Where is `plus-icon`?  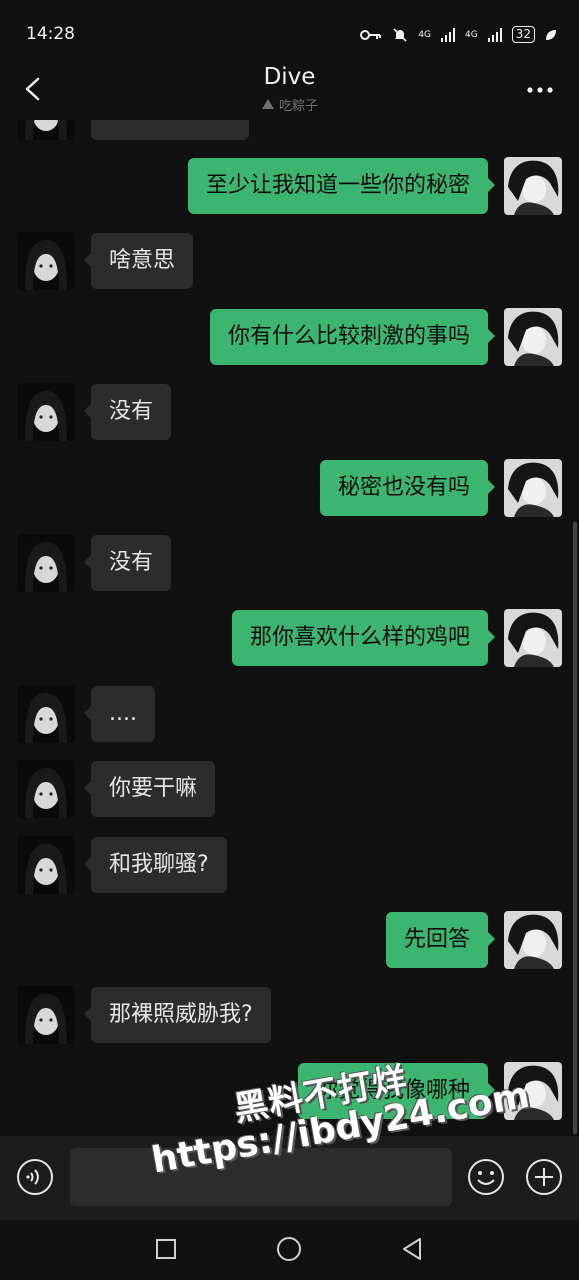 plus-icon is located at coordinates (544, 1177).